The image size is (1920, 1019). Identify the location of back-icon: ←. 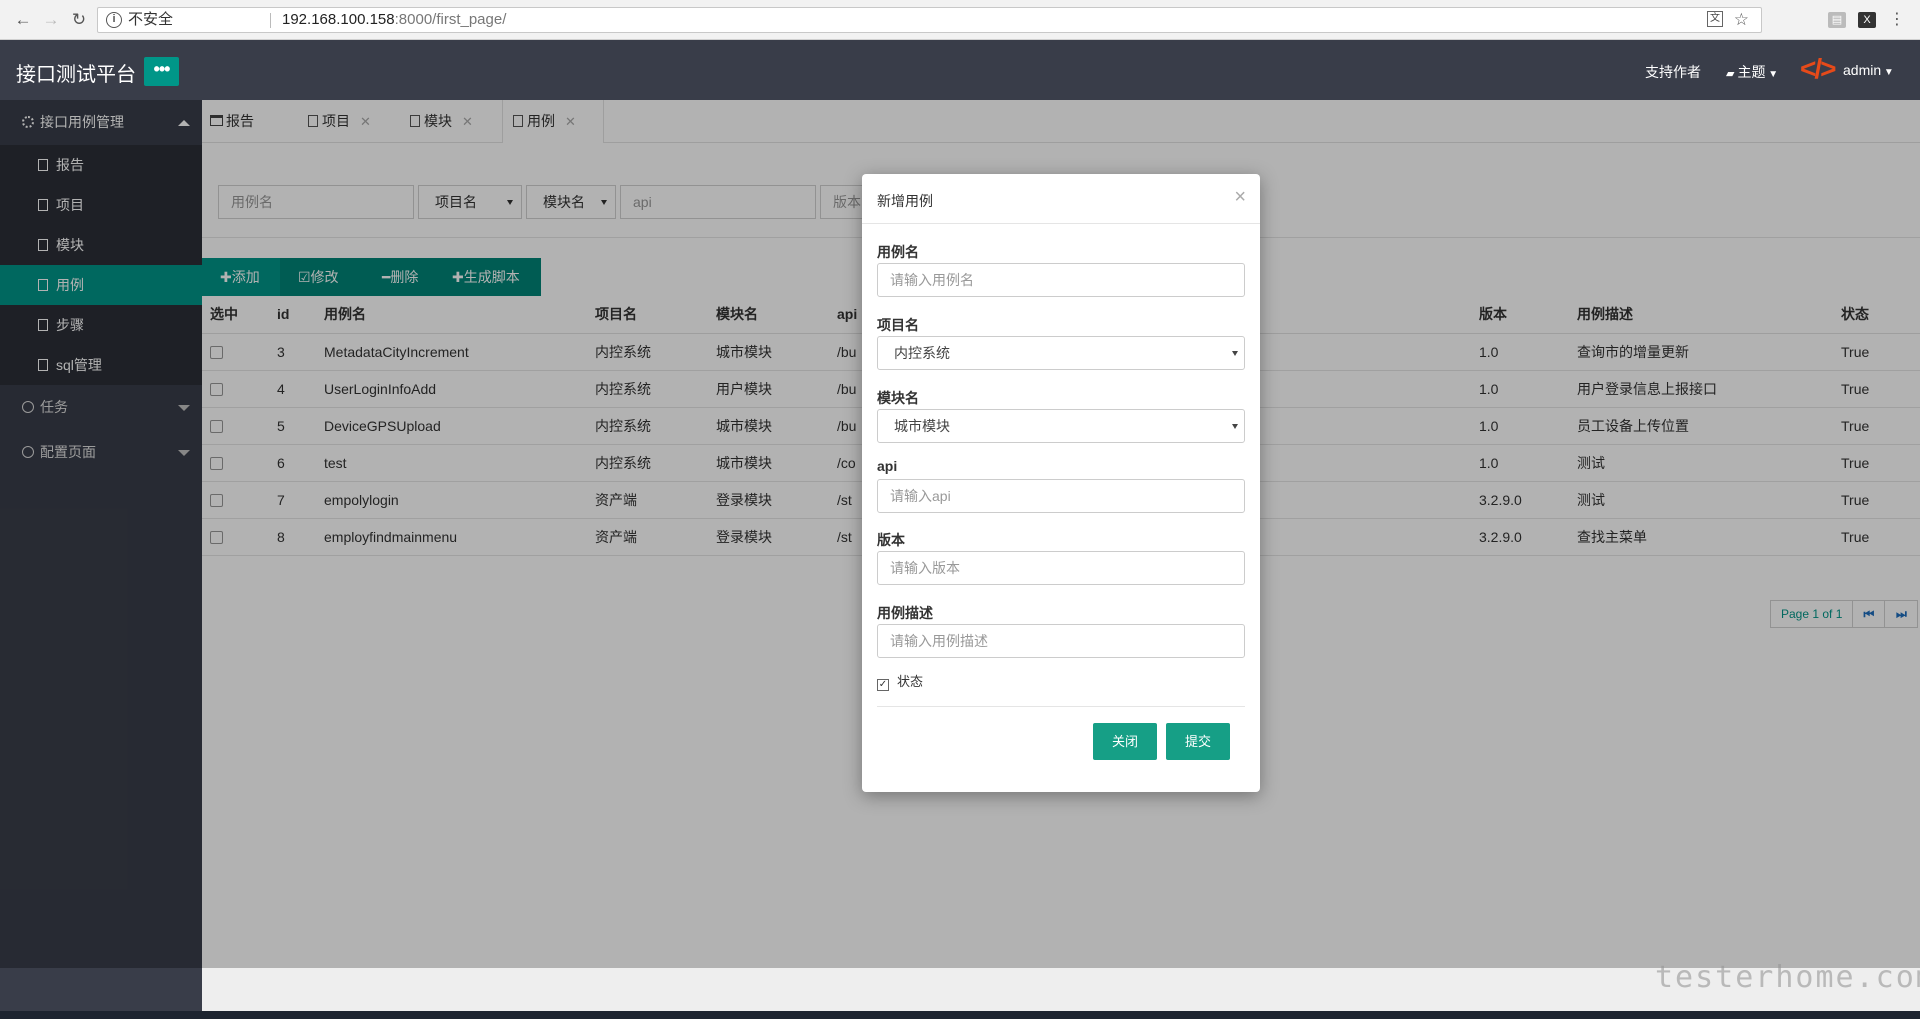
(23, 20).